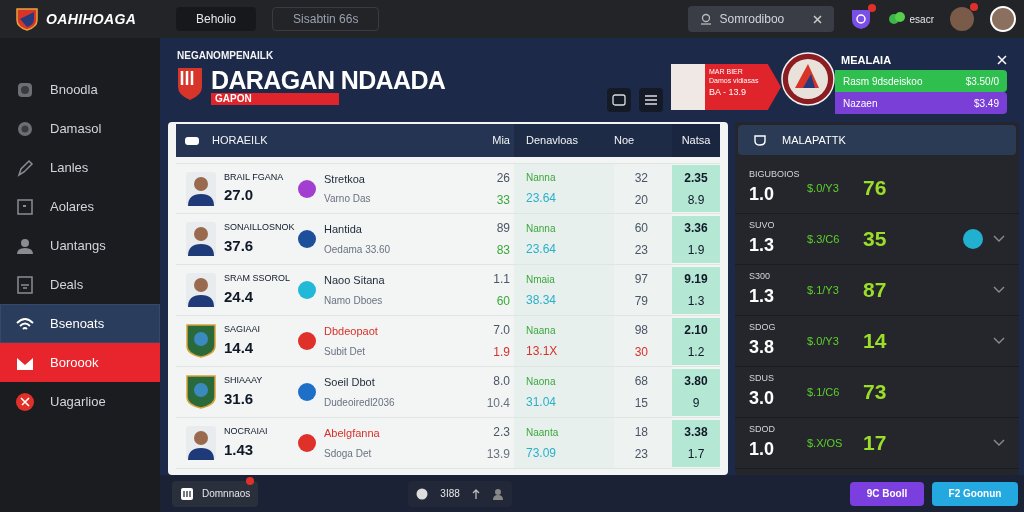 The width and height of the screenshot is (1024, 512). What do you see at coordinates (543, 432) in the screenshot?
I see `status-label: Naanta` at bounding box center [543, 432].